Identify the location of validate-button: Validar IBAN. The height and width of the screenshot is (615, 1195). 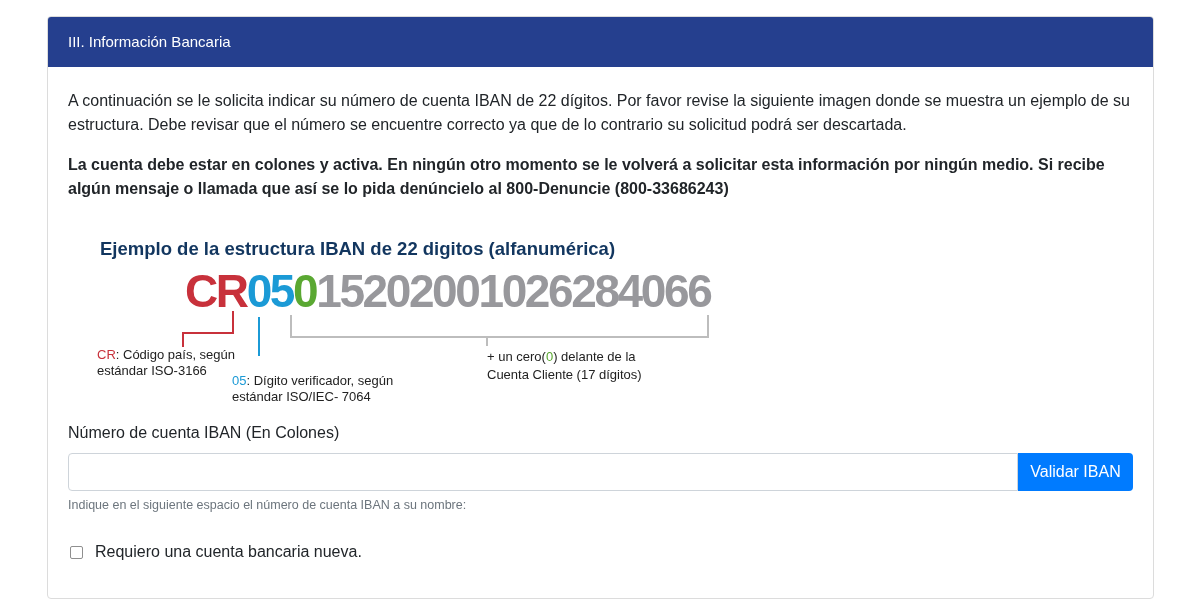
(1075, 472).